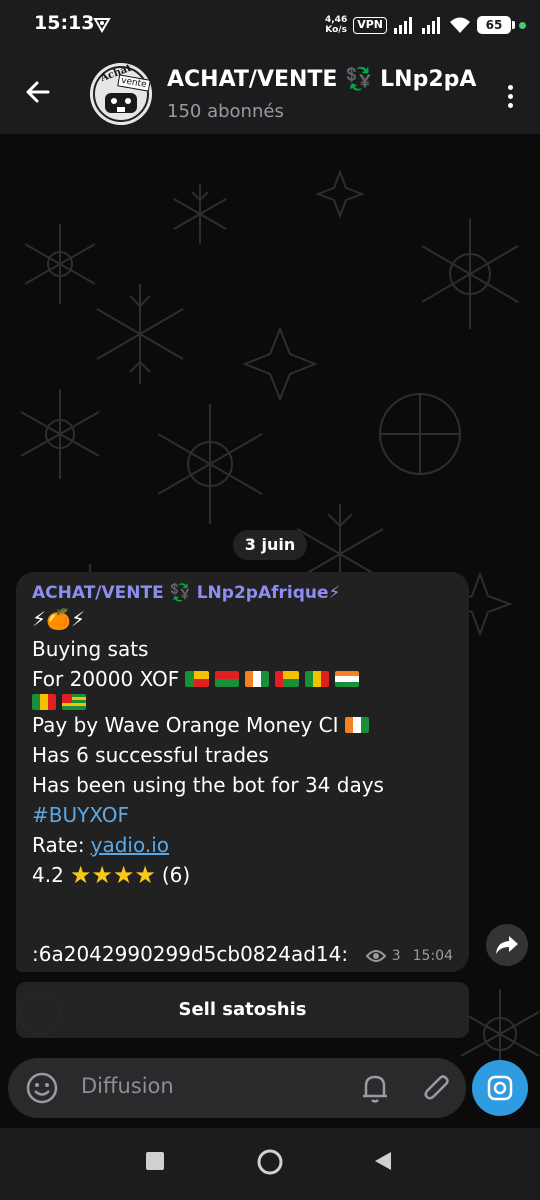  I want to click on message-line-using: Has been using the bot for 34 days, so click(208, 785).